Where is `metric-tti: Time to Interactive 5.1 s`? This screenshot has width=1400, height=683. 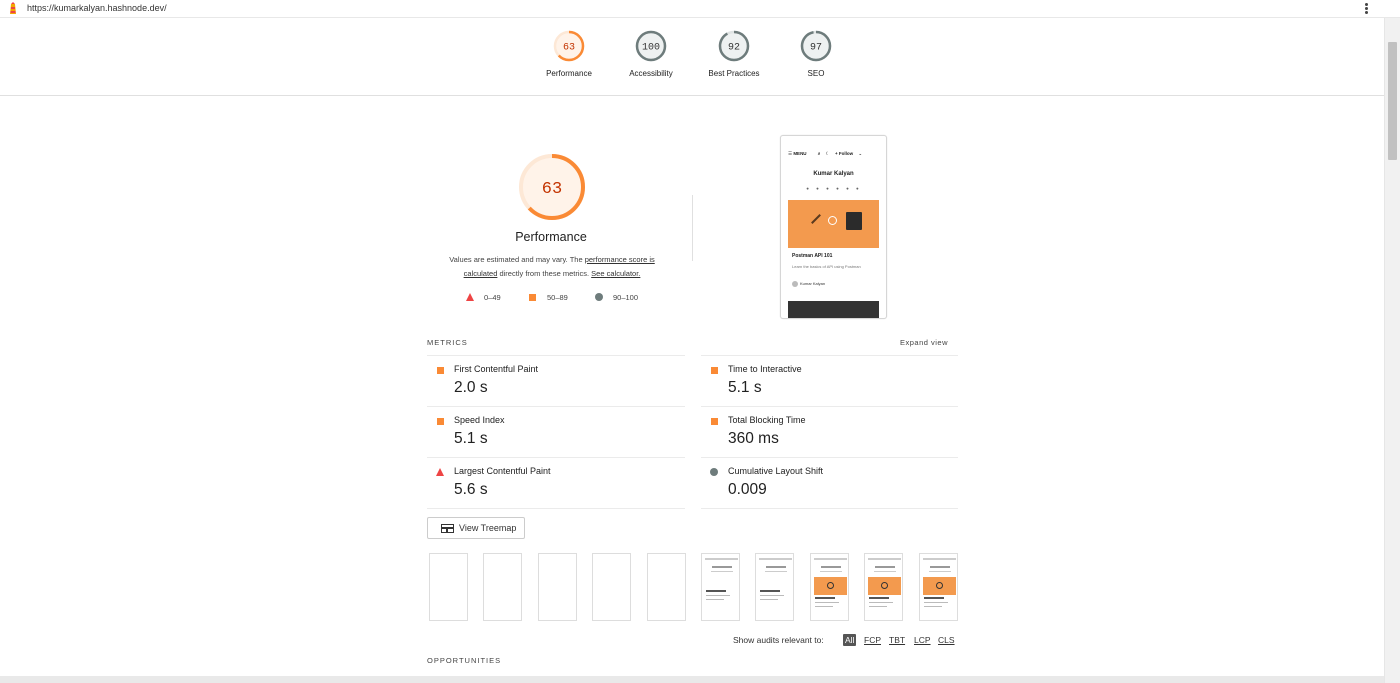
metric-tti: Time to Interactive 5.1 s is located at coordinates (829, 380).